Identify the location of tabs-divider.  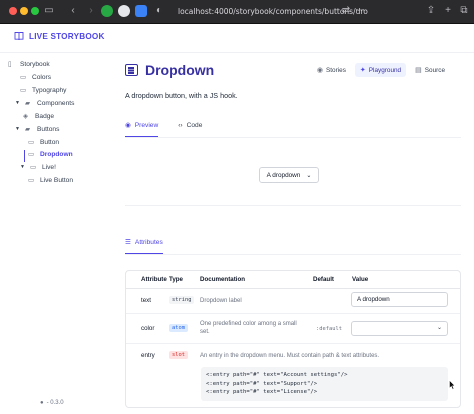
(293, 137).